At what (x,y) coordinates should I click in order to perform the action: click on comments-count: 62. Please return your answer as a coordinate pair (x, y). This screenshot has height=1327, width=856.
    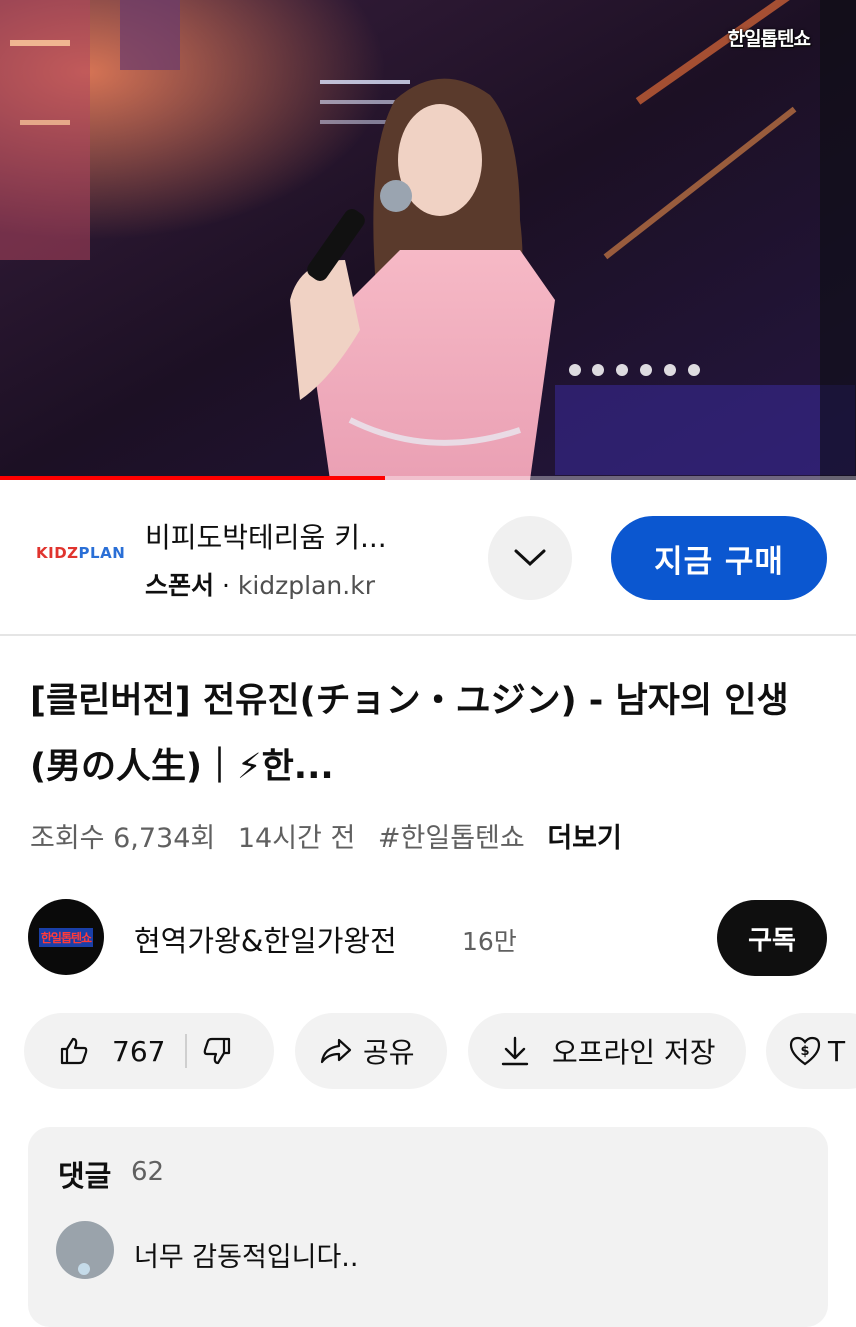
    Looking at the image, I should click on (148, 1172).